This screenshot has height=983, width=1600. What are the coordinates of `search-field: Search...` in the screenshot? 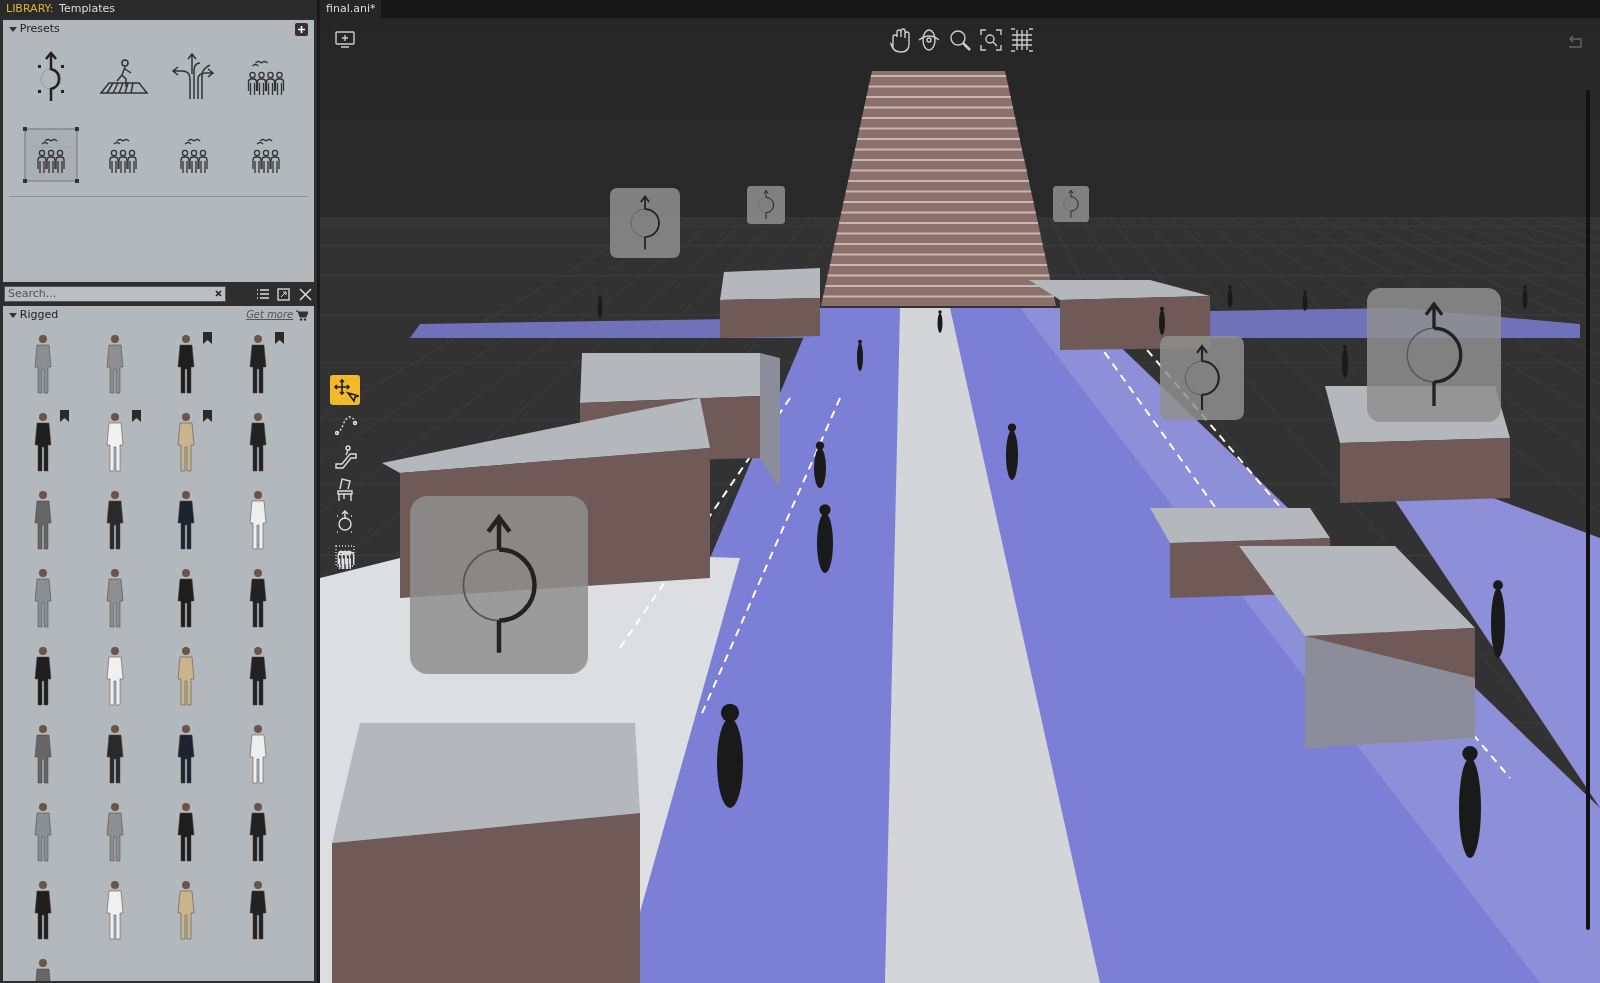 It's located at (115, 294).